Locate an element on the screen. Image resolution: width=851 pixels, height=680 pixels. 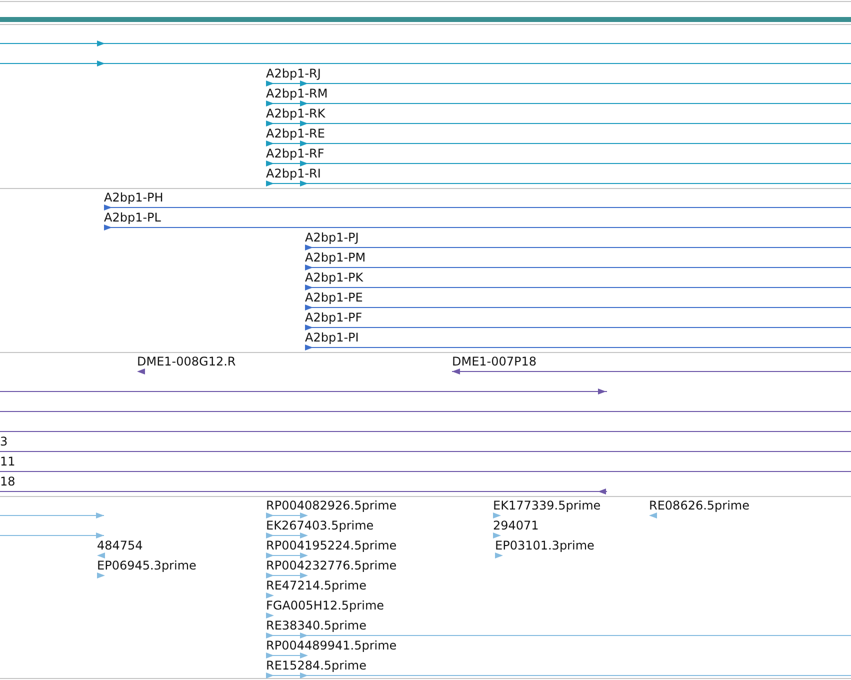
feature-label: A2bp1-PM is located at coordinates (335, 257).